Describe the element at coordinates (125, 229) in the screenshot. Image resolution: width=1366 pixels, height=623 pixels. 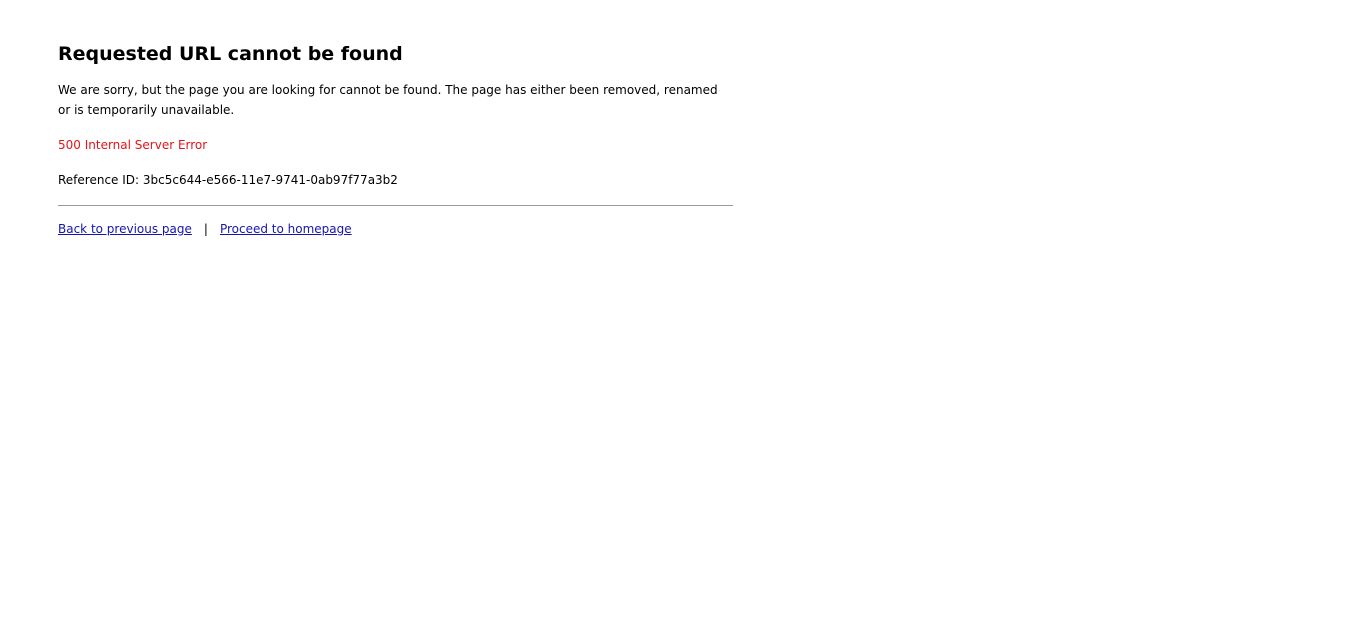
I see `back-to-previous-page-link: Back to previous page` at that location.